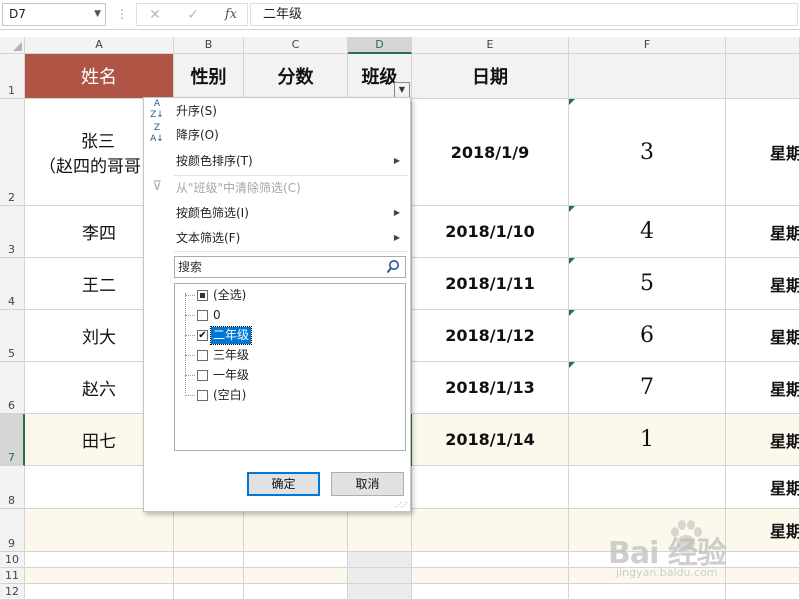  I want to click on resize-grip-icon: ⋰⋰, so click(401, 505).